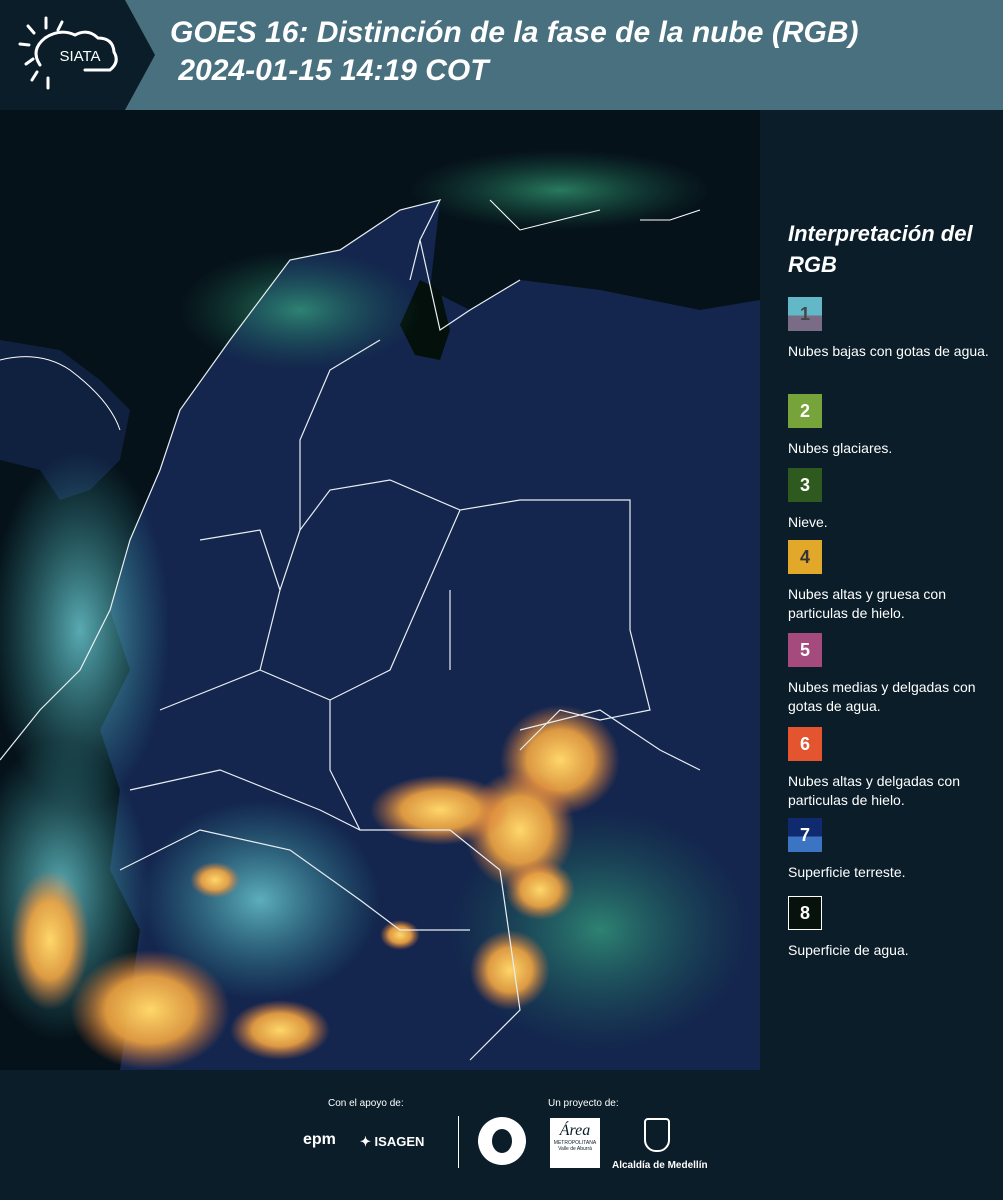 This screenshot has height=1200, width=1003. I want to click on legend-swatch: 7, so click(805, 835).